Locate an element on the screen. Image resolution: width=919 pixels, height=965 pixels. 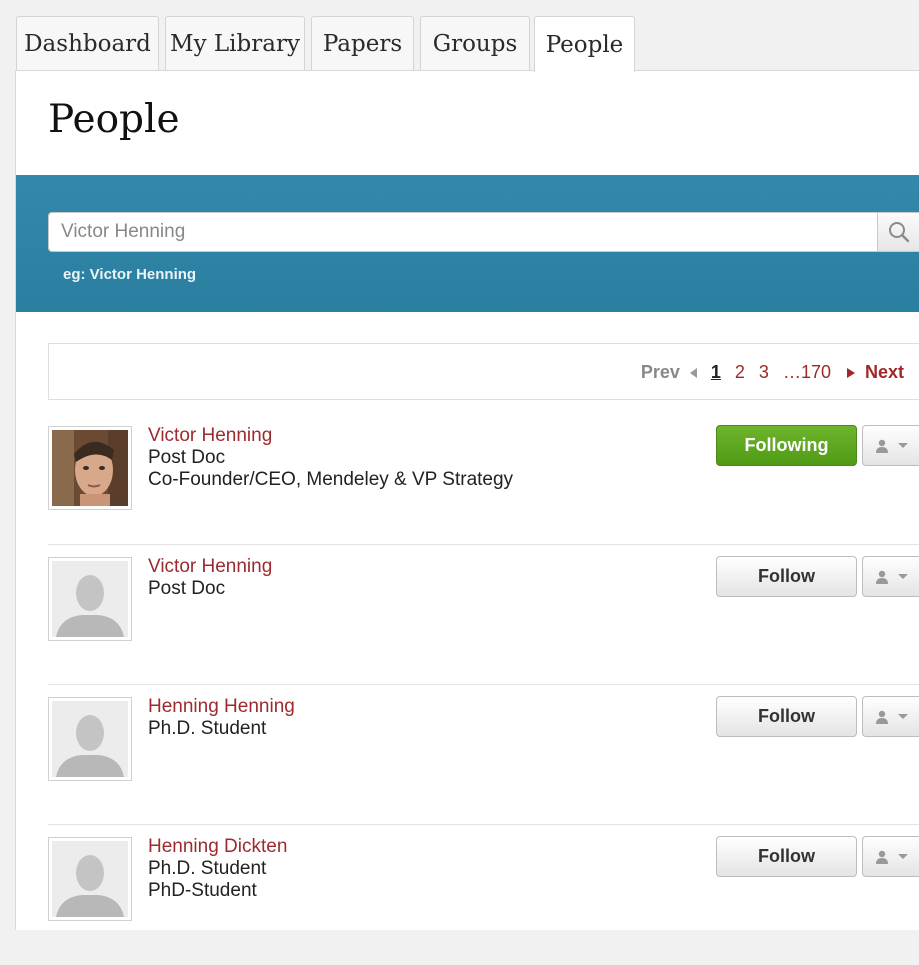
next-arrow-icon is located at coordinates (850, 372).